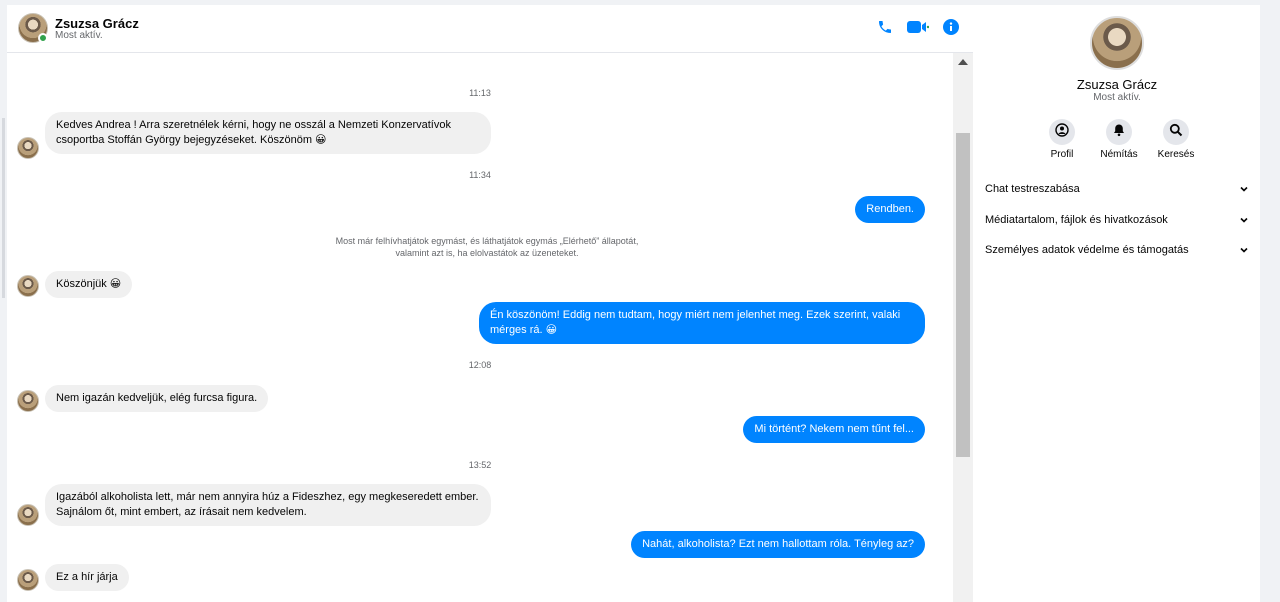 This screenshot has height=602, width=1280. What do you see at coordinates (1119, 154) in the screenshot?
I see `mute-label: Némítás` at bounding box center [1119, 154].